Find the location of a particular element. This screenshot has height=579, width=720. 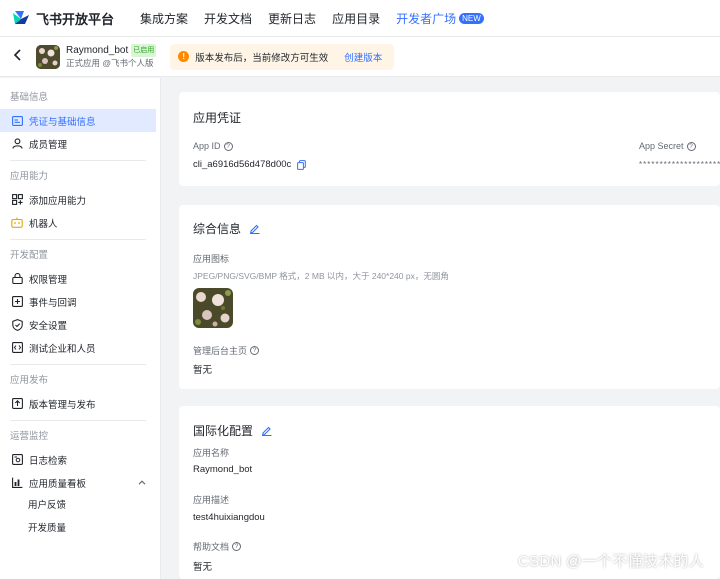

member-icon is located at coordinates (17, 144).